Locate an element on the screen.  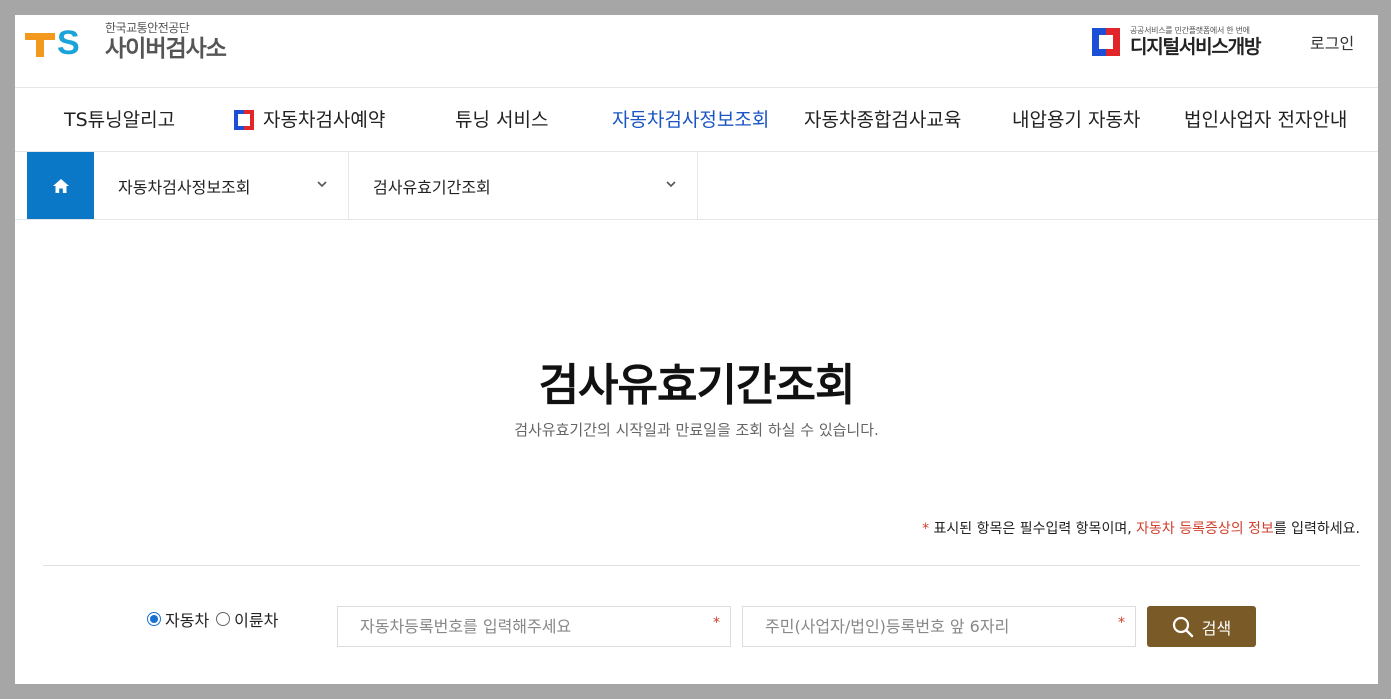
home-icon is located at coordinates (60, 185).